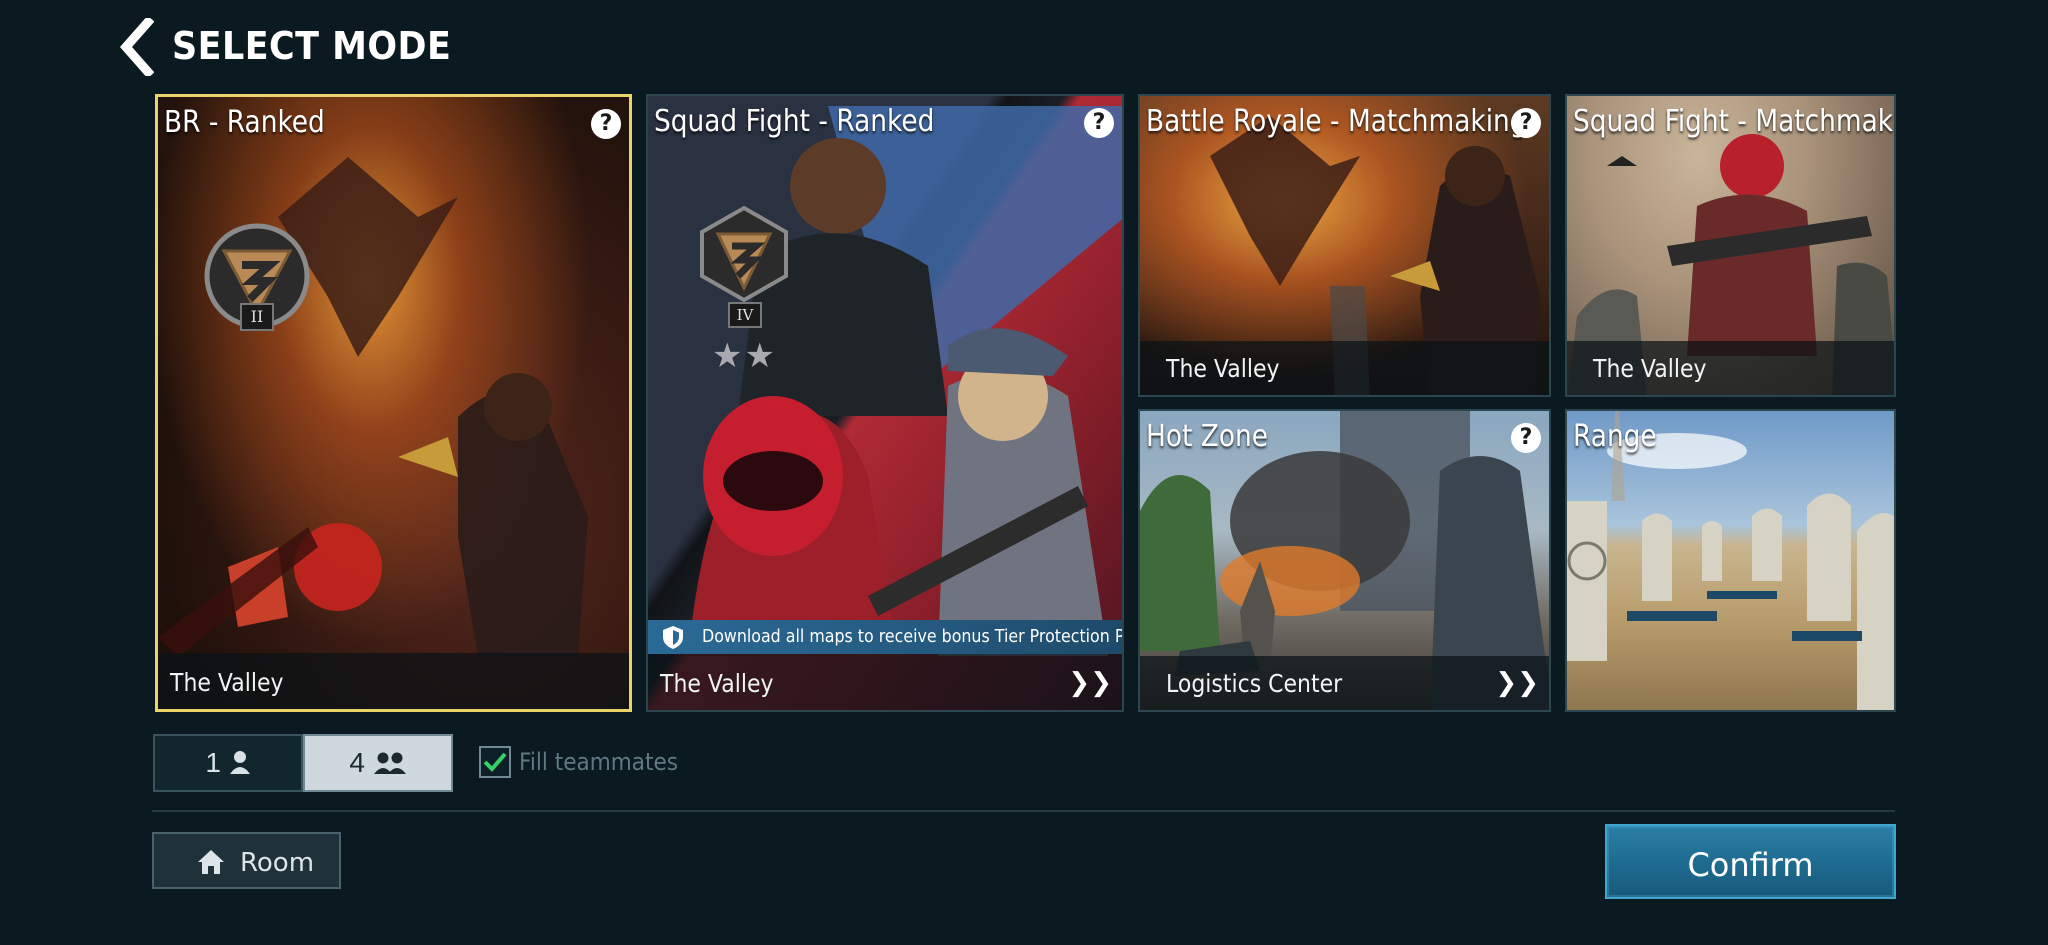 Image resolution: width=2048 pixels, height=945 pixels. Describe the element at coordinates (228, 763) in the screenshot. I see `team-size-solo-button: 1` at that location.